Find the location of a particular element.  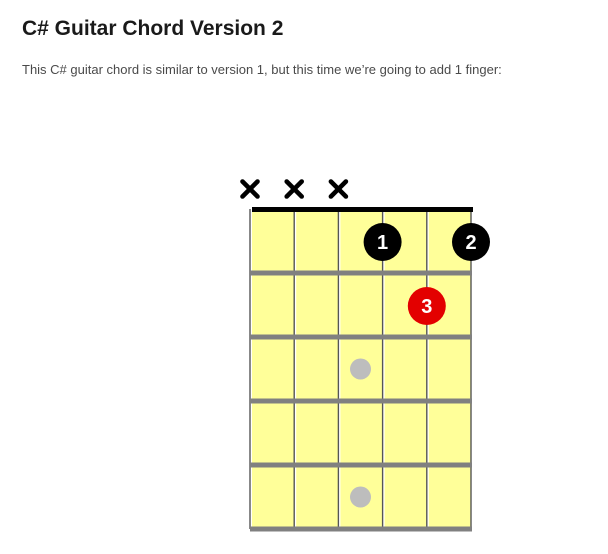

finger-number: 3 is located at coordinates (426, 307).